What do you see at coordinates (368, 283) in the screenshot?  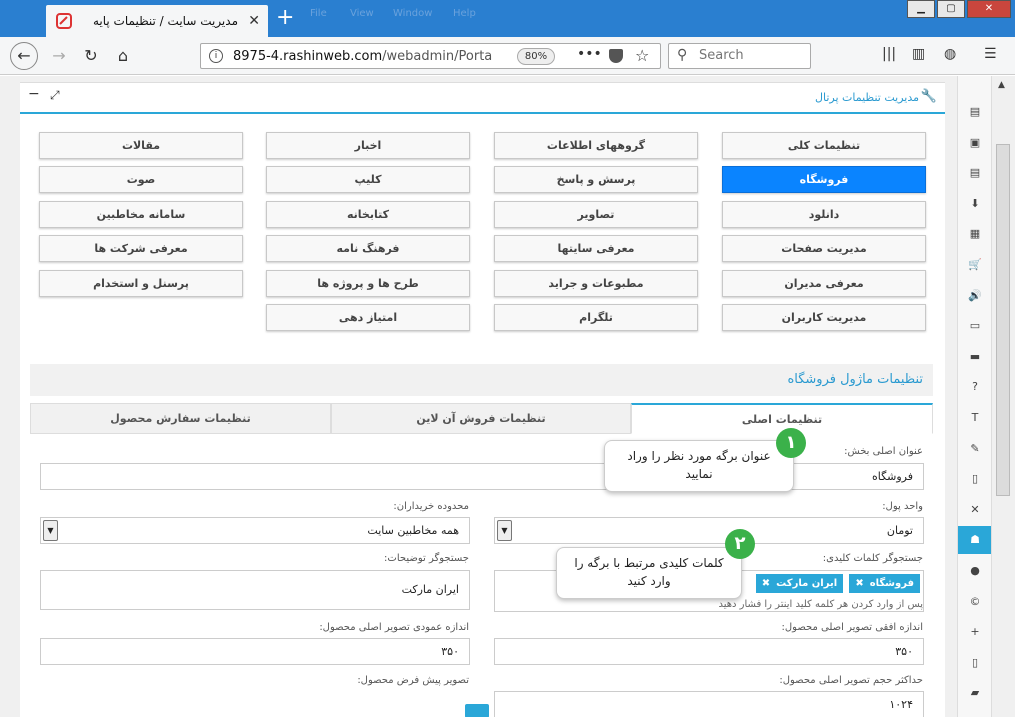 I see `module-button: طرح ها و پروژه ها` at bounding box center [368, 283].